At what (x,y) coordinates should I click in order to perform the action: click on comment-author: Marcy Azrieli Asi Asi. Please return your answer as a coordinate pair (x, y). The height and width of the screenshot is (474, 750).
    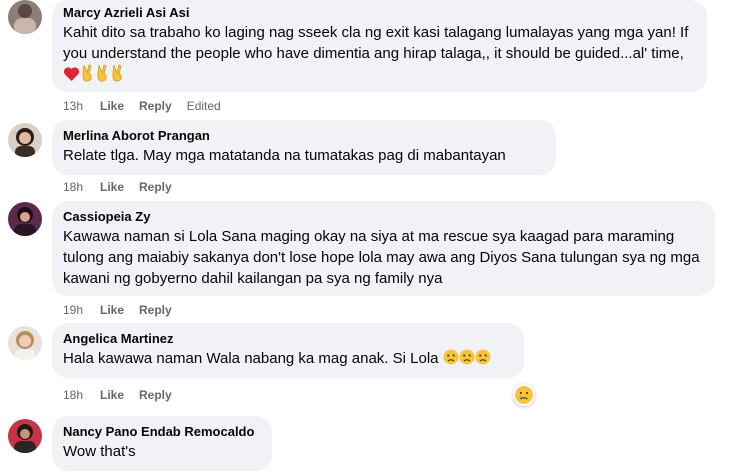
    Looking at the image, I should click on (379, 13).